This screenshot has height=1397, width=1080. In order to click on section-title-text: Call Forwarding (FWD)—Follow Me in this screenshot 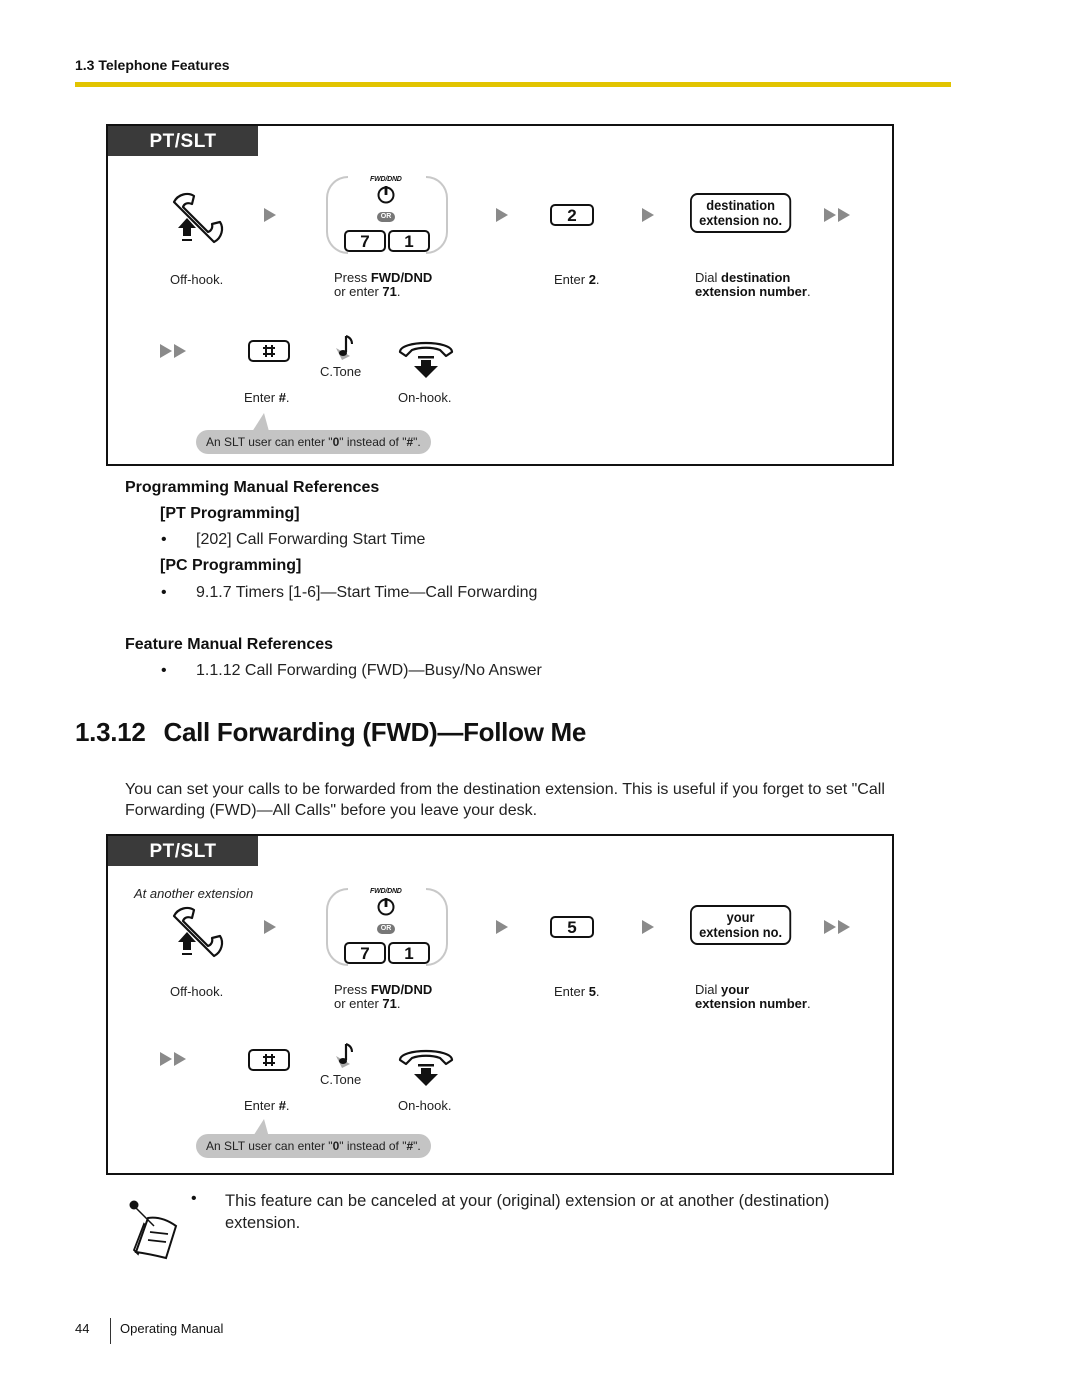, I will do `click(375, 732)`.